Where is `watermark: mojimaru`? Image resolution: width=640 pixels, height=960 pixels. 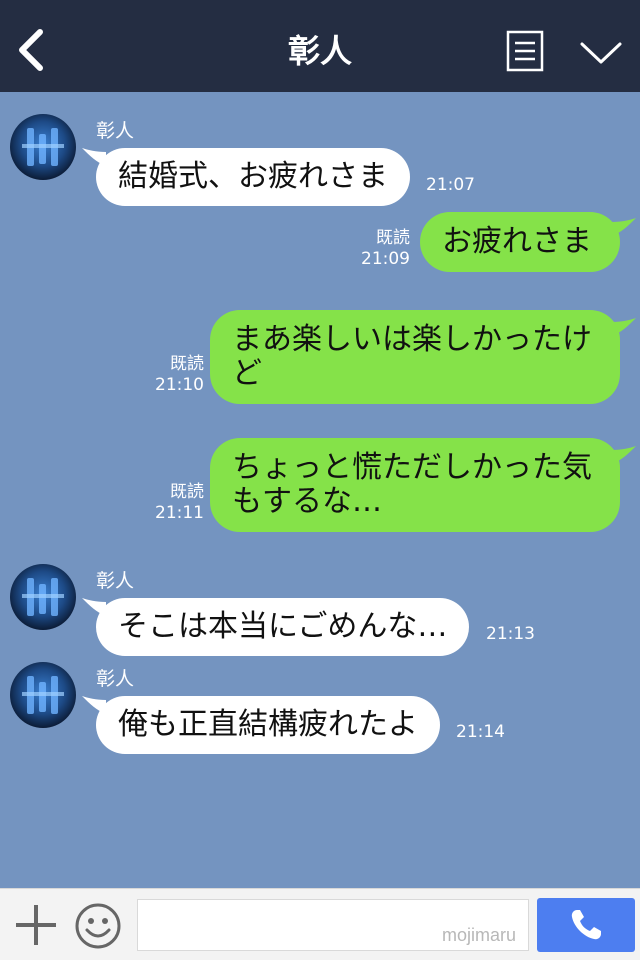
watermark: mojimaru is located at coordinates (478, 935).